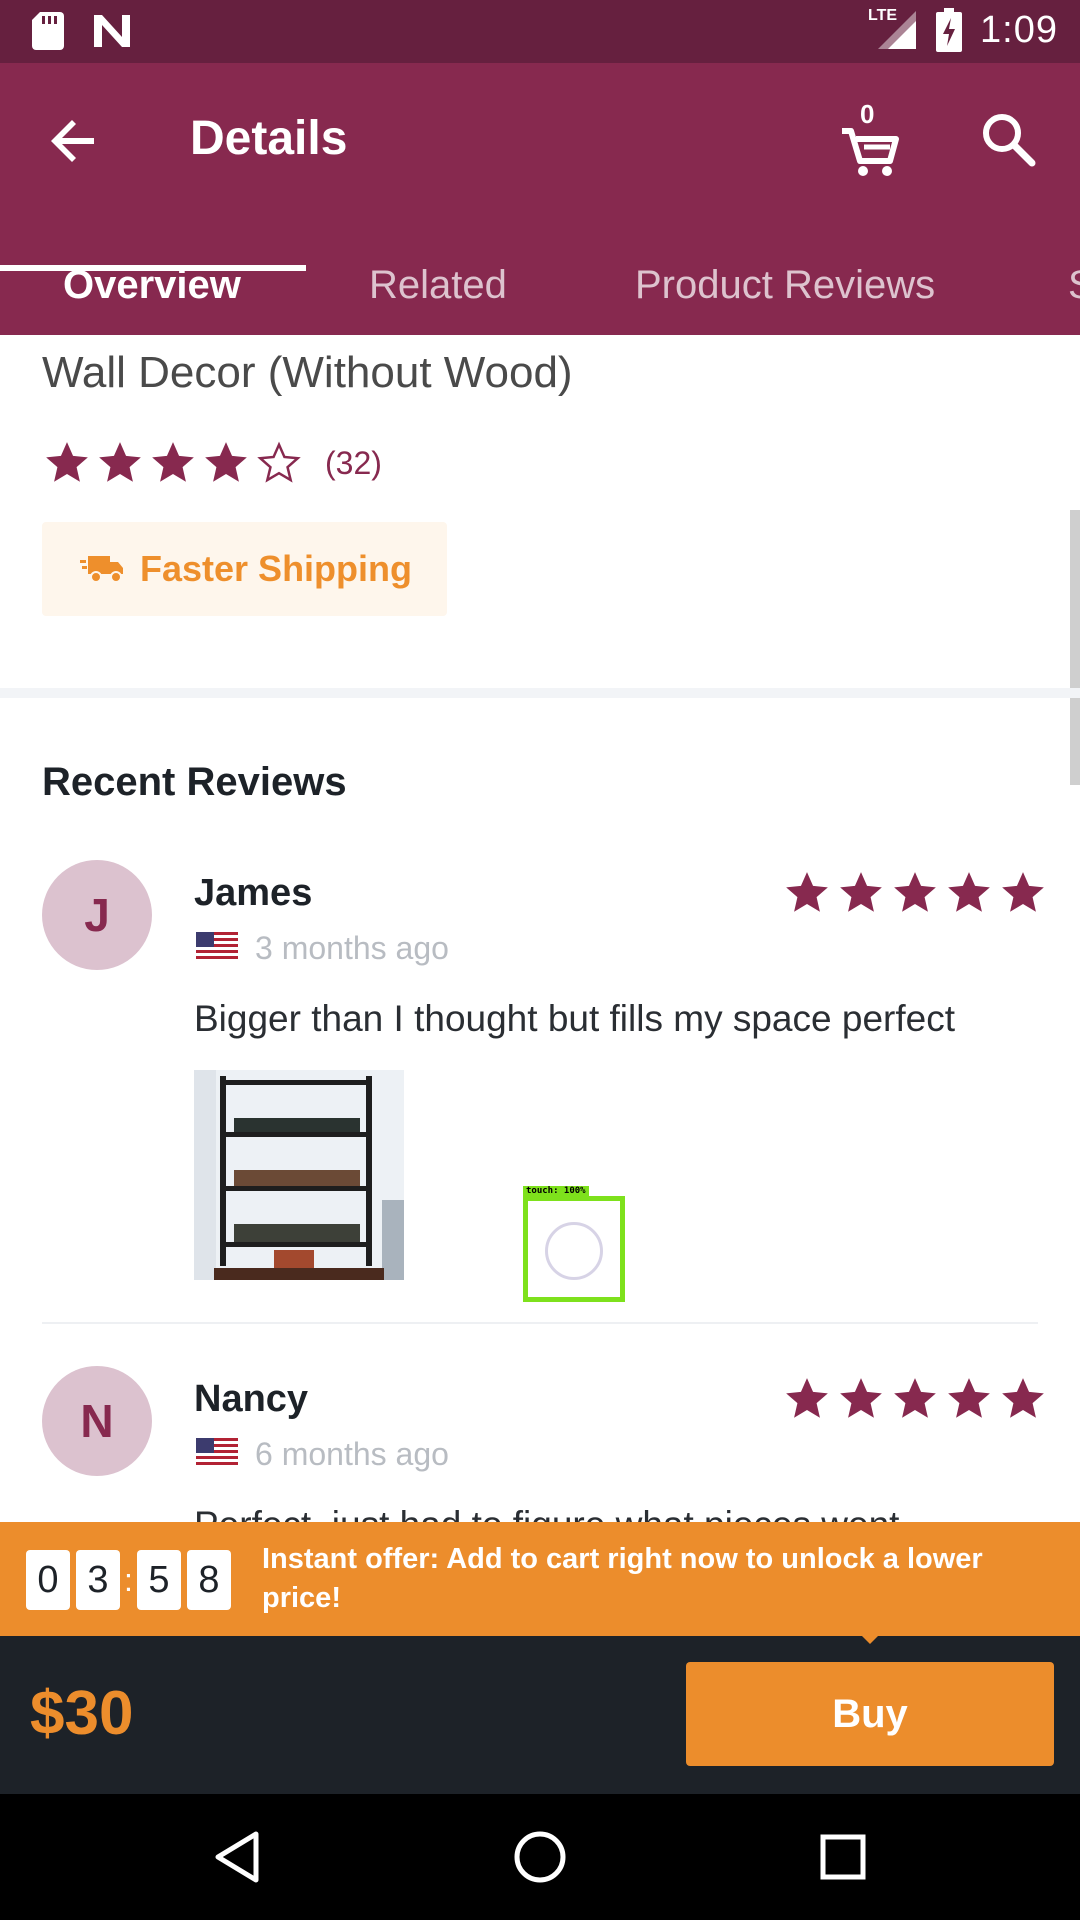 The width and height of the screenshot is (1080, 1920). What do you see at coordinates (1019, 29) in the screenshot?
I see `clock: 1:09` at bounding box center [1019, 29].